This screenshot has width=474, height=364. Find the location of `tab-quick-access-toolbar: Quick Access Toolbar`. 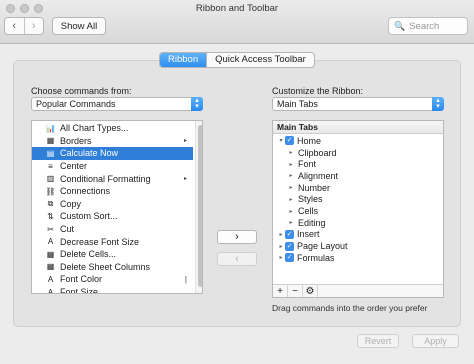

tab-quick-access-toolbar: Quick Access Toolbar is located at coordinates (260, 60).